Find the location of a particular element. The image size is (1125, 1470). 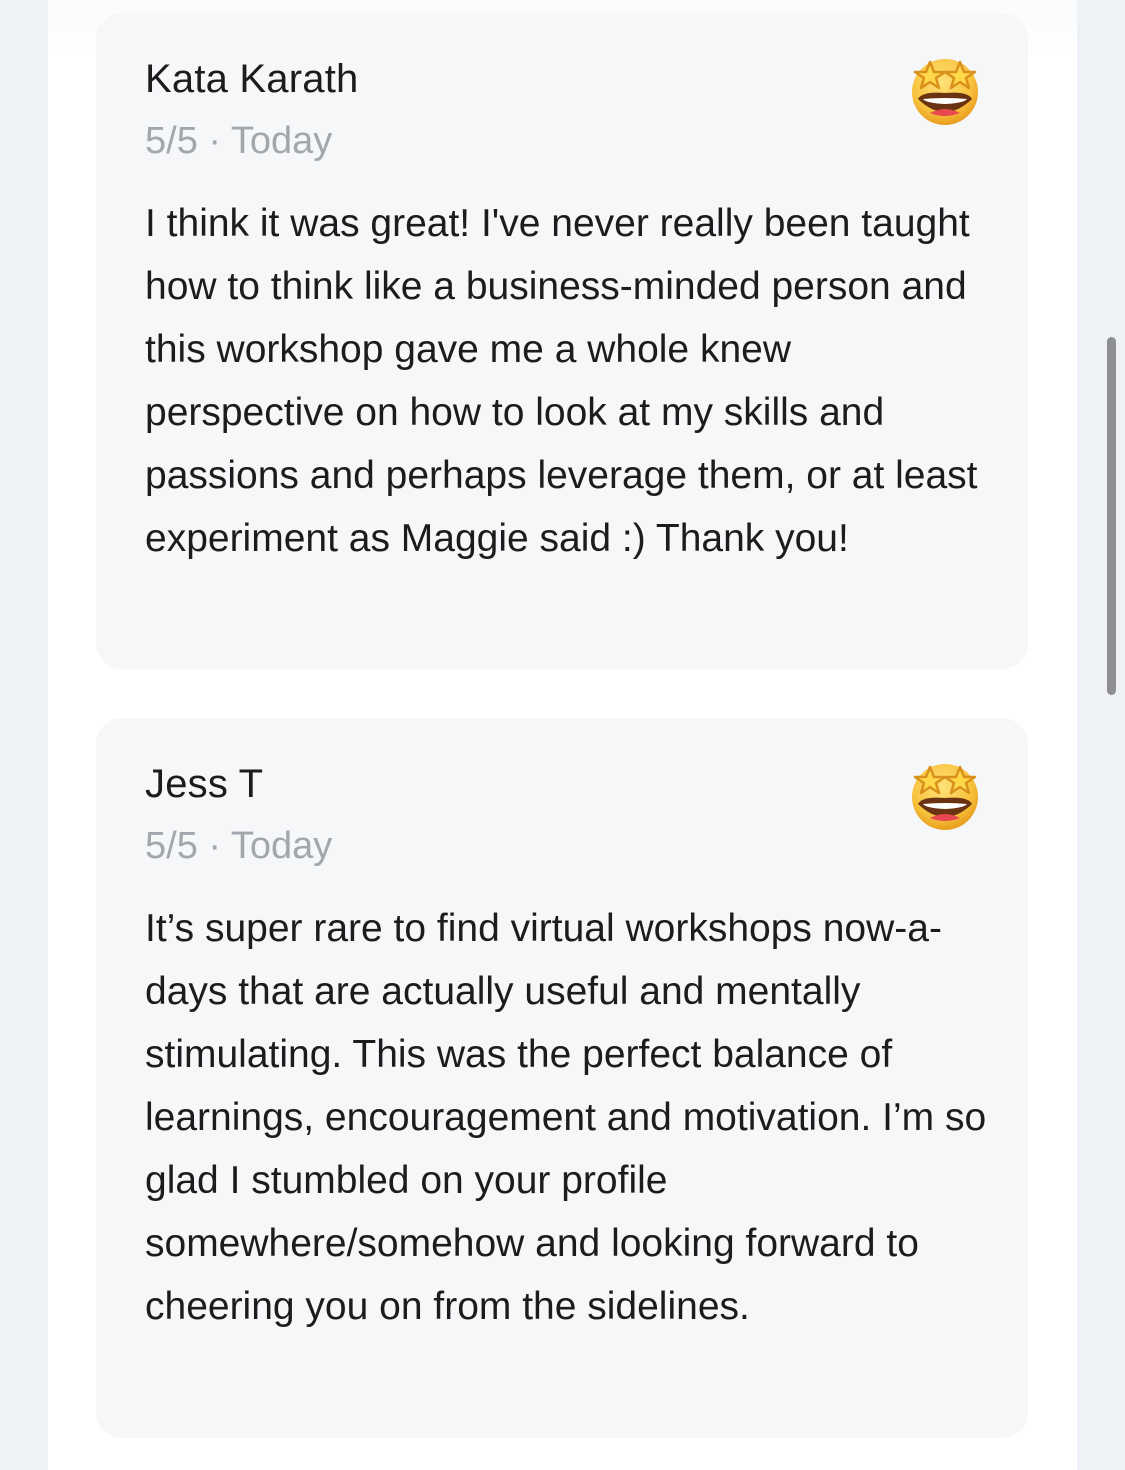

reviewer-name: Jess T is located at coordinates (204, 784).